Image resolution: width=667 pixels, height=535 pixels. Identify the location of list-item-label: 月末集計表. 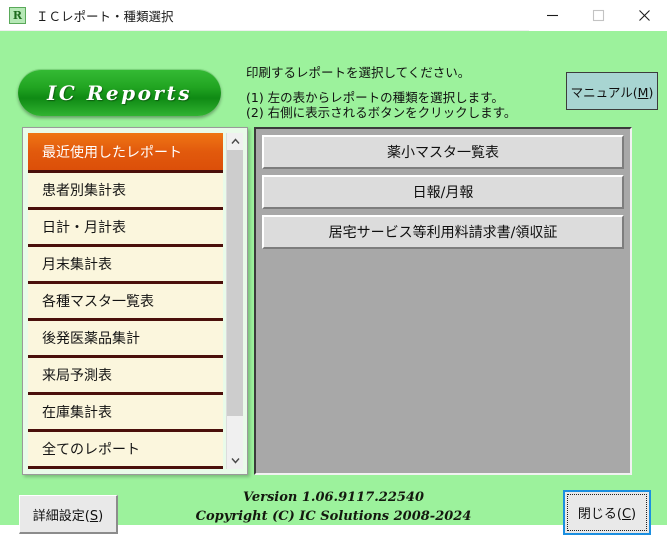
(77, 265).